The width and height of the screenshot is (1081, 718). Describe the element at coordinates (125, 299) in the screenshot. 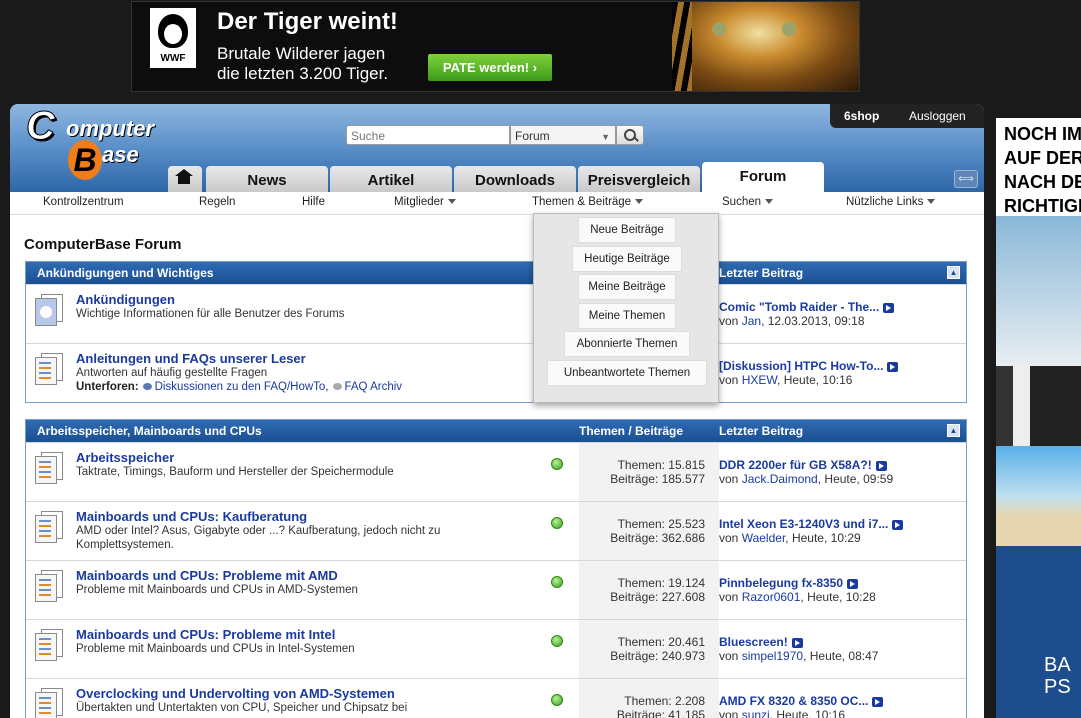

I see `forum-link: Ankündigungen` at that location.